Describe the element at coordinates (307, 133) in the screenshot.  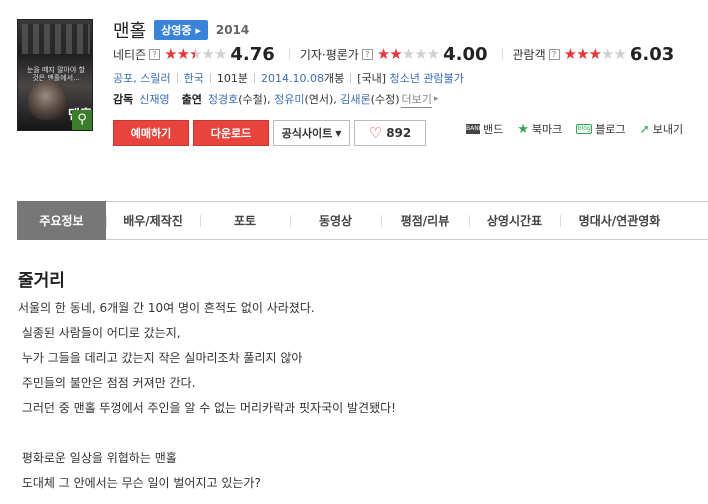
I see `official-site-label: 공식사이트` at that location.